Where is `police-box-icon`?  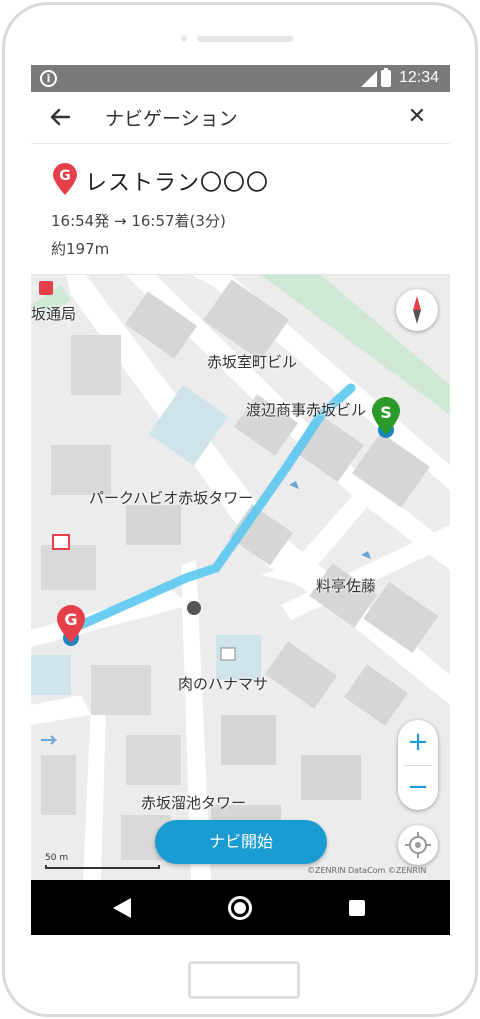 police-box-icon is located at coordinates (194, 608).